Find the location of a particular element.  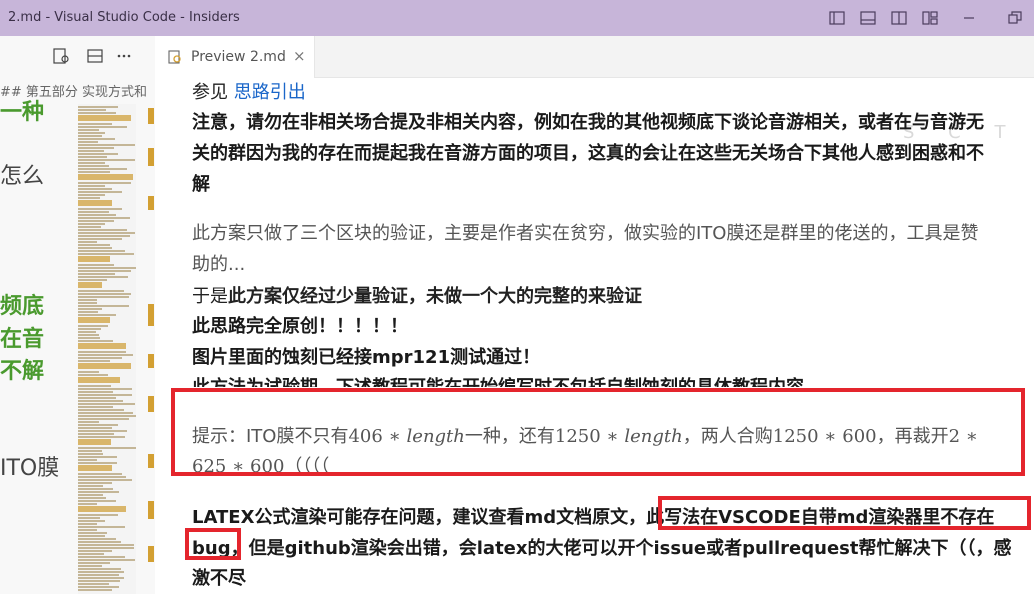

layout-sidebar-right-icon is located at coordinates (899, 18).